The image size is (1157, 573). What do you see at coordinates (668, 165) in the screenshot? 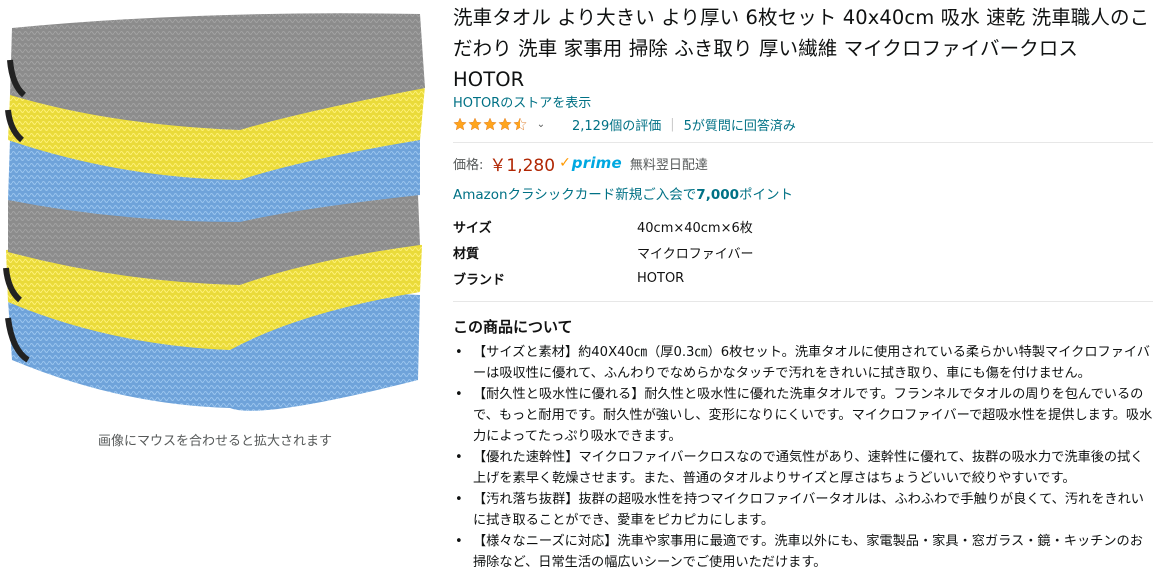
I see `delivery-info: 無料翌日配達` at bounding box center [668, 165].